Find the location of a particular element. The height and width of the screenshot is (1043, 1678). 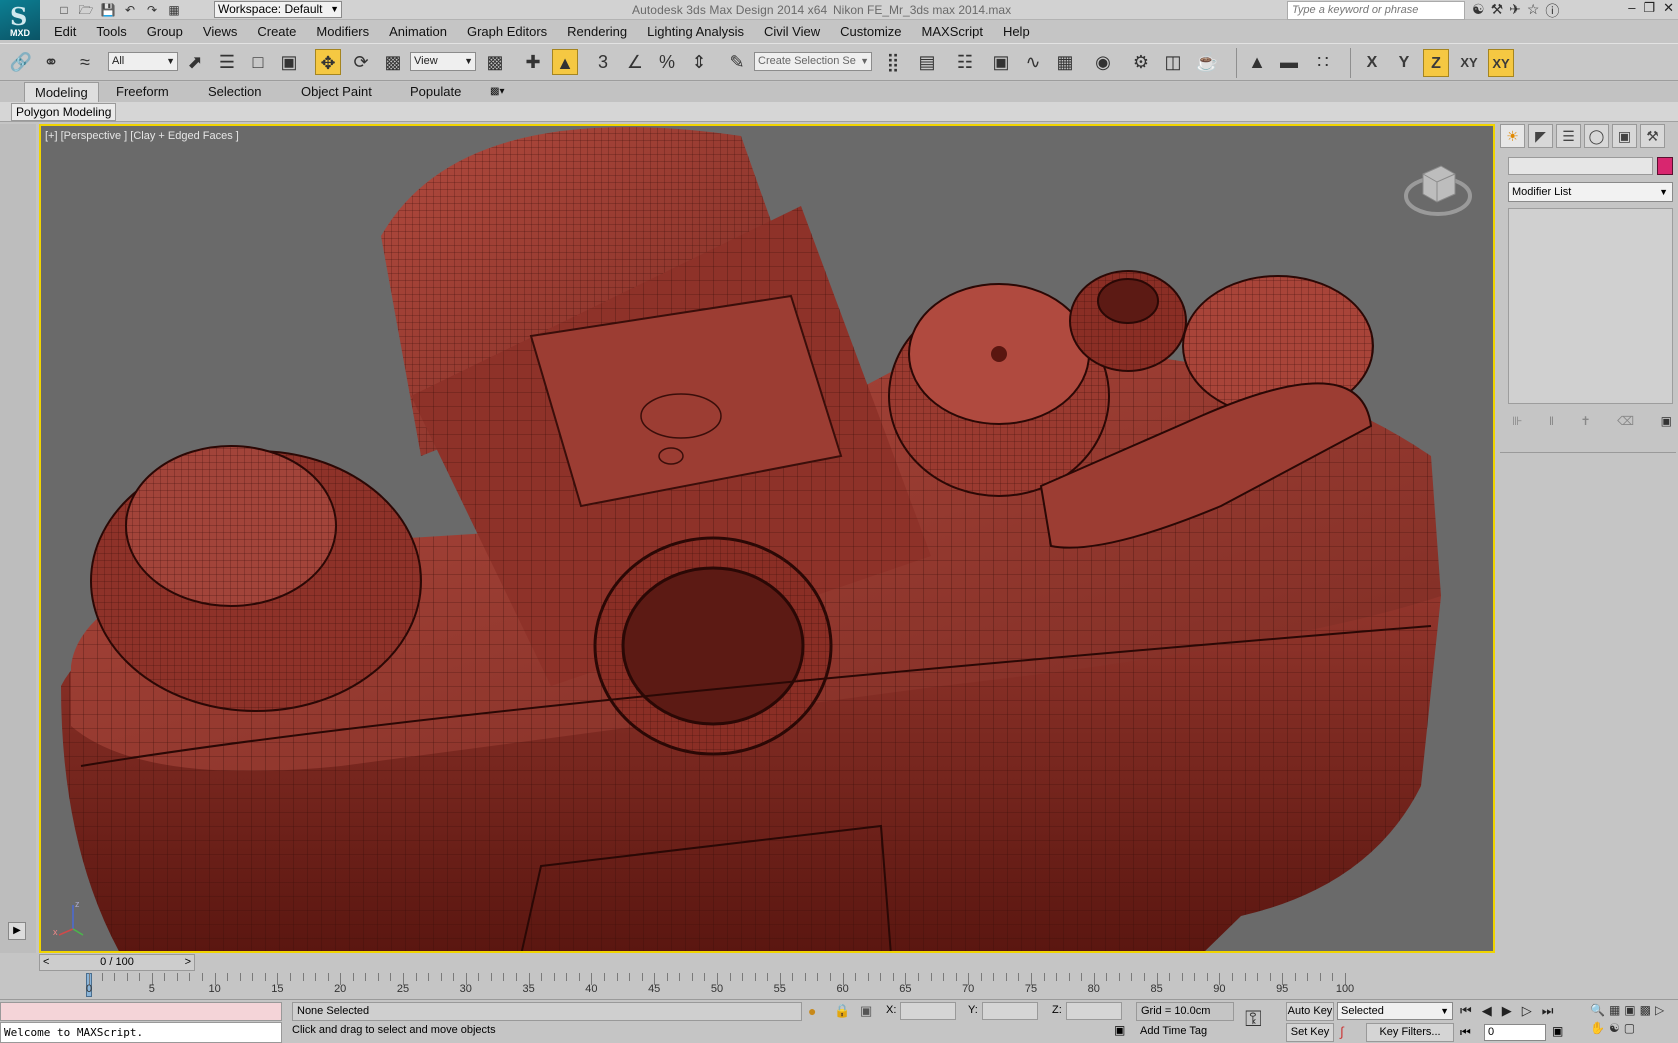

unlink-icon: ⚭ is located at coordinates (51, 62).